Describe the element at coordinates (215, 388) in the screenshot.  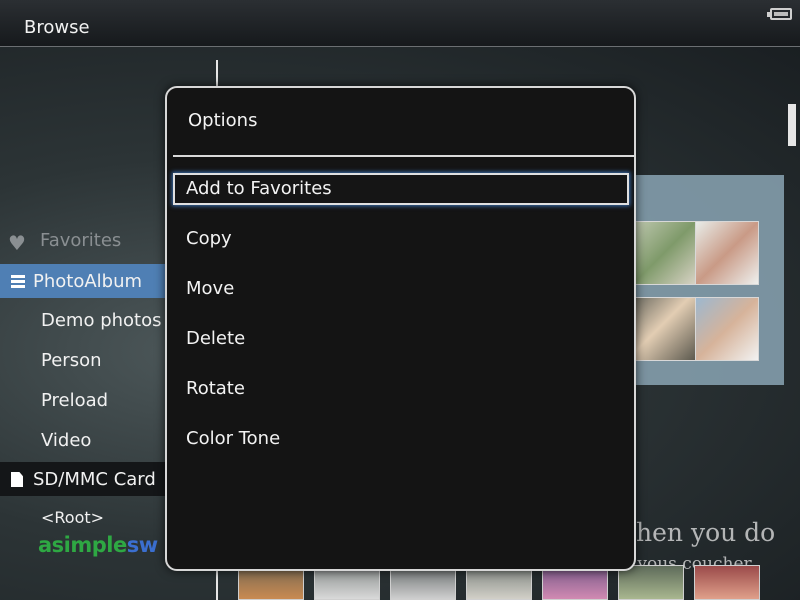
I see `option-label: Rotate` at that location.